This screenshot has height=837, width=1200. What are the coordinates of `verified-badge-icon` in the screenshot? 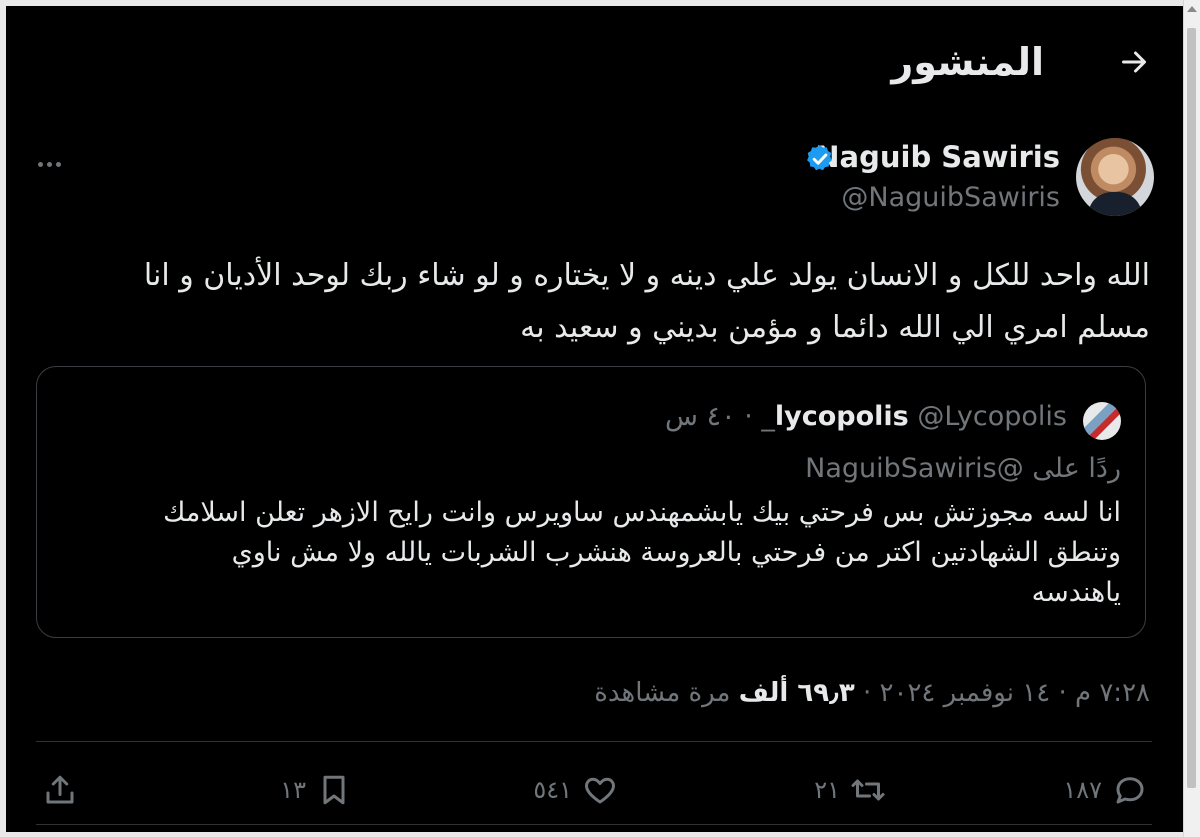 It's located at (820, 159).